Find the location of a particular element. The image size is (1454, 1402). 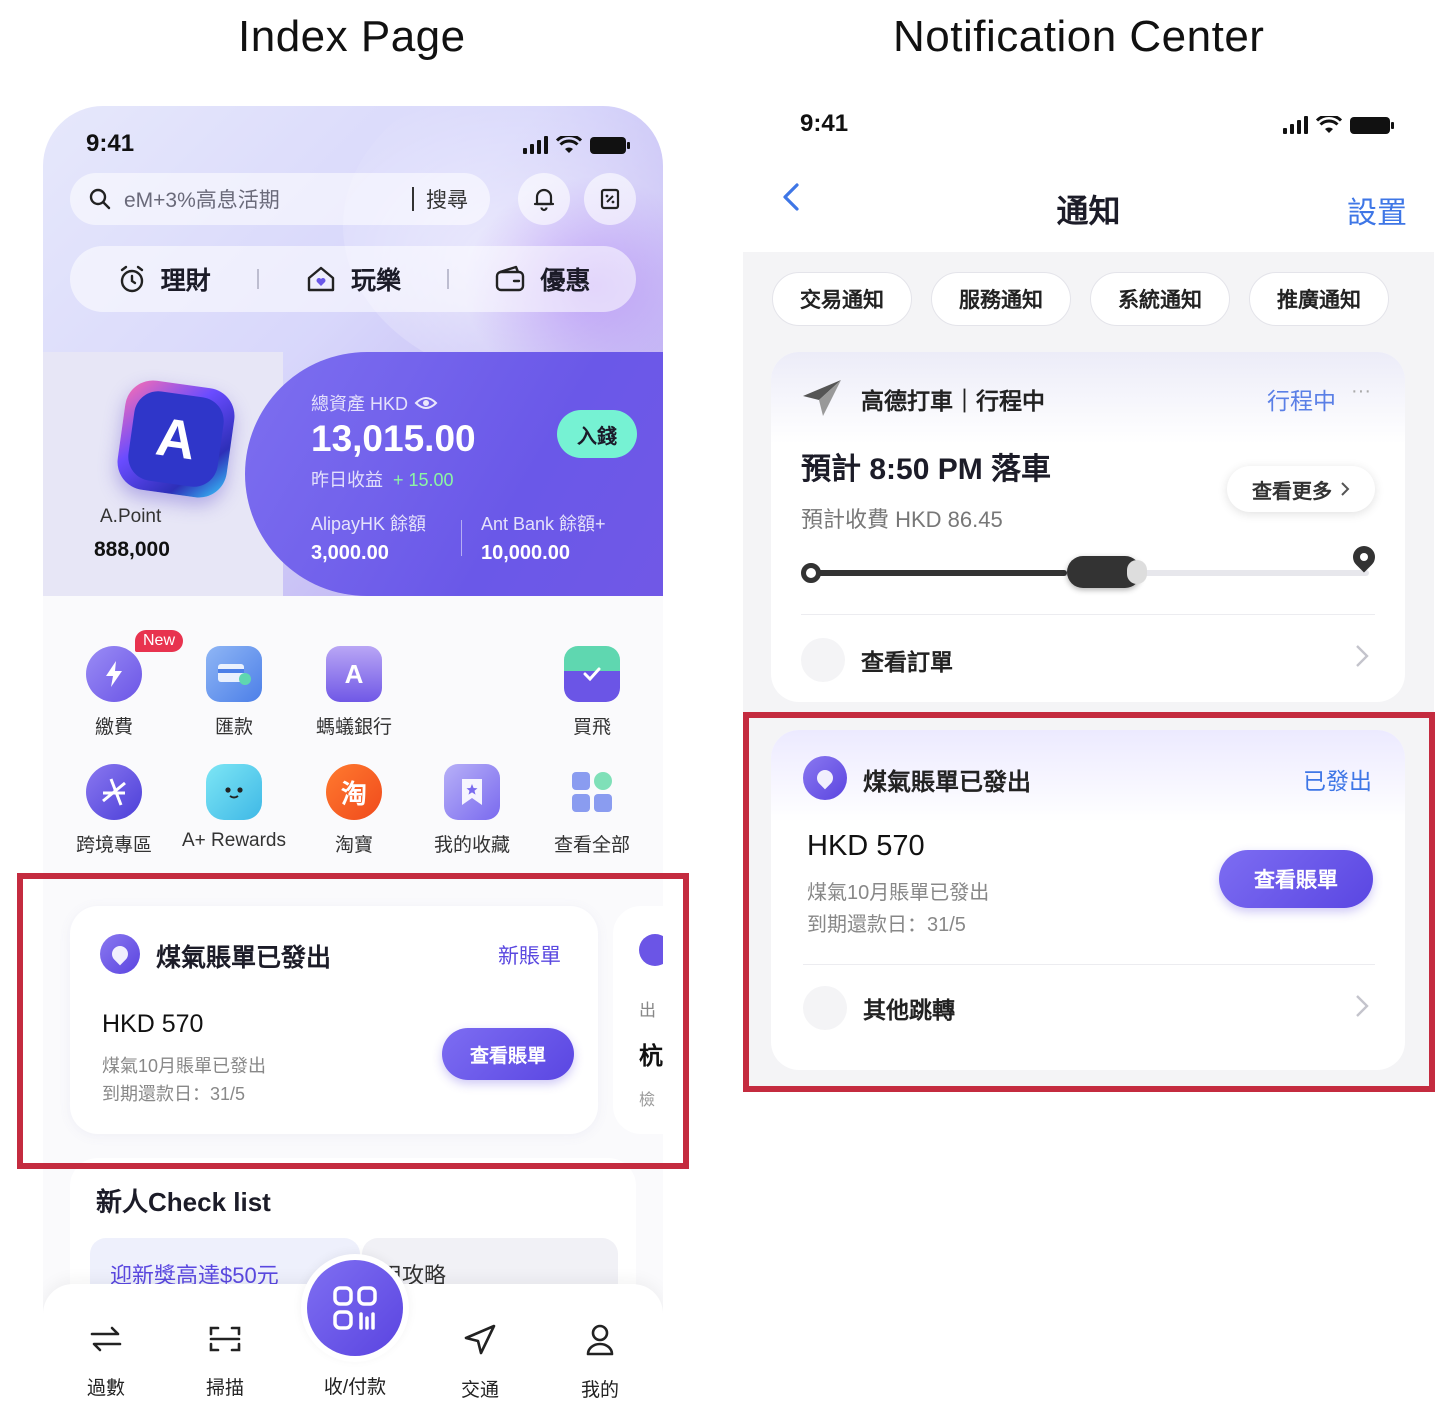

search-bar: eM+3%高息活期 搜尋 is located at coordinates (280, 199).